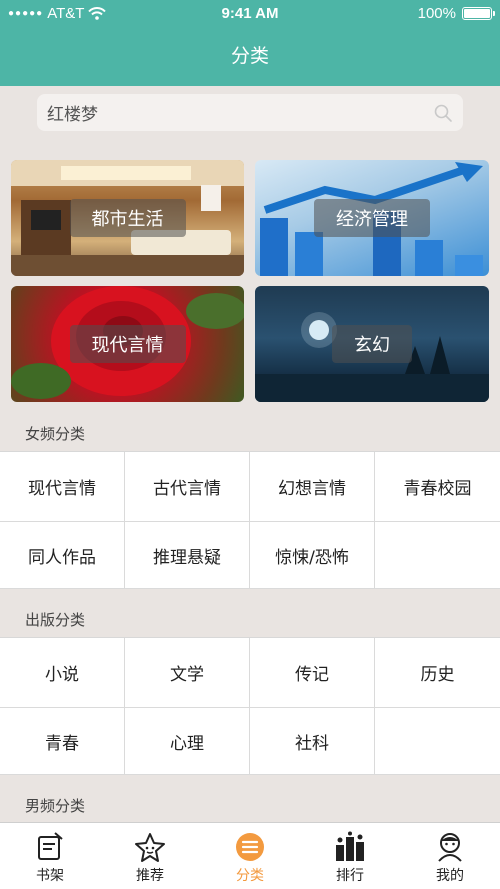 The height and width of the screenshot is (889, 500). What do you see at coordinates (62, 487) in the screenshot?
I see `category-item: 现代言情` at bounding box center [62, 487].